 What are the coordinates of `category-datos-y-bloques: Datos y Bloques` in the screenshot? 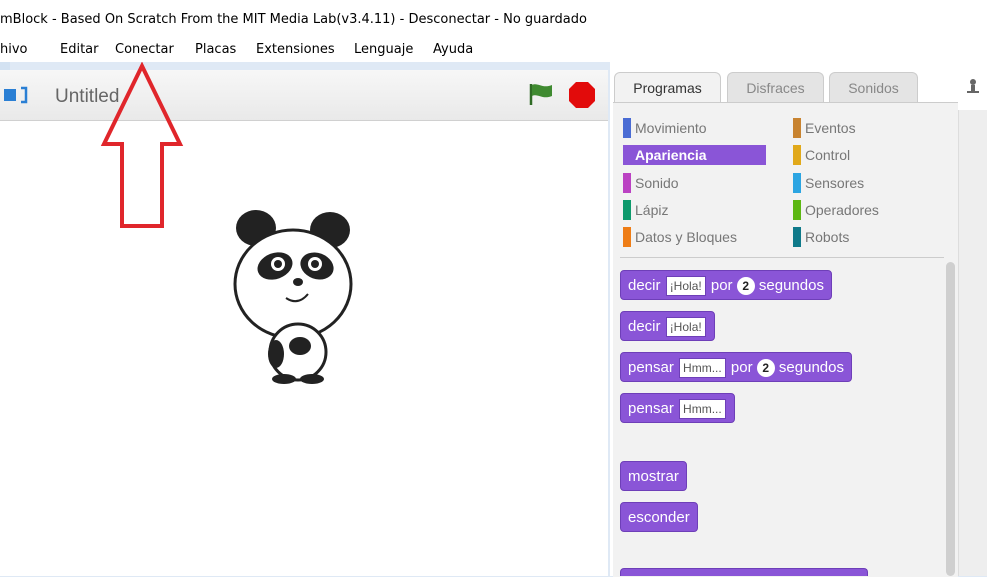 It's located at (680, 237).